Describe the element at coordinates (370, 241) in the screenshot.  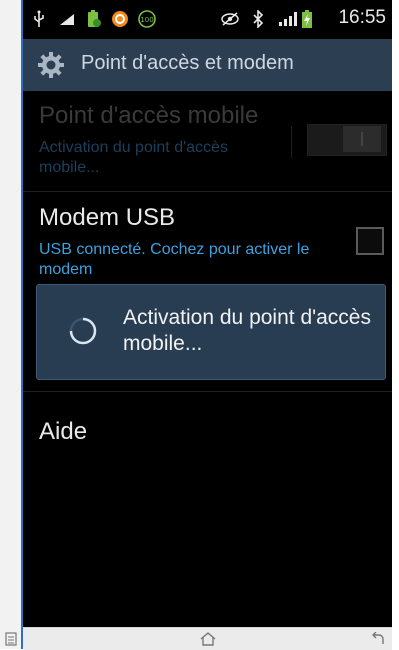
I see `usb-modem-checkbox` at that location.